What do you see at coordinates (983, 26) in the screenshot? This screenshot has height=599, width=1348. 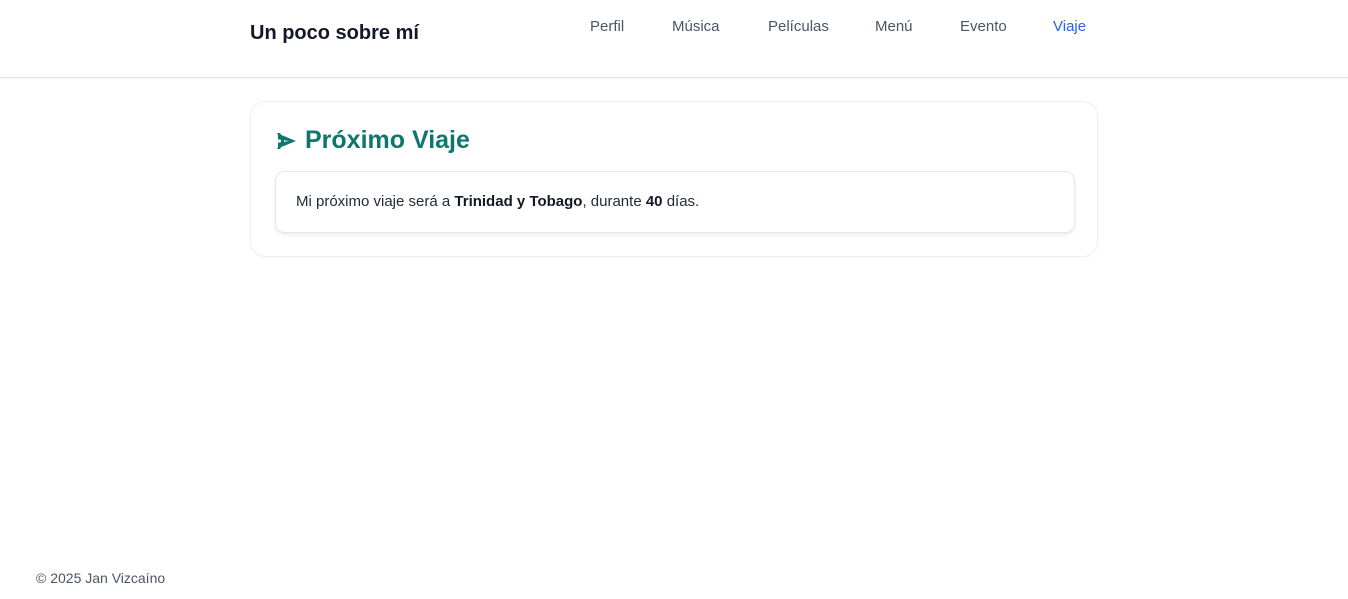 I see `nav-item-evento: Evento` at bounding box center [983, 26].